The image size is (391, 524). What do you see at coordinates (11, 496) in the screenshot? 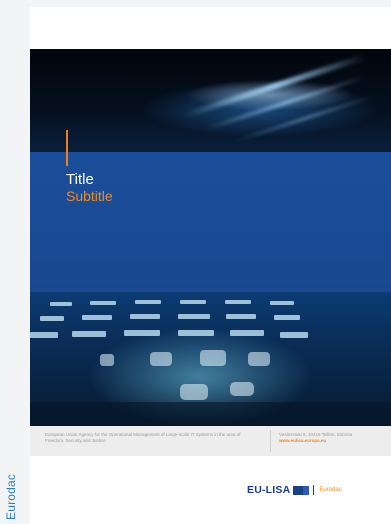
I see `side-label-eurodac: Eurodac` at bounding box center [11, 496].